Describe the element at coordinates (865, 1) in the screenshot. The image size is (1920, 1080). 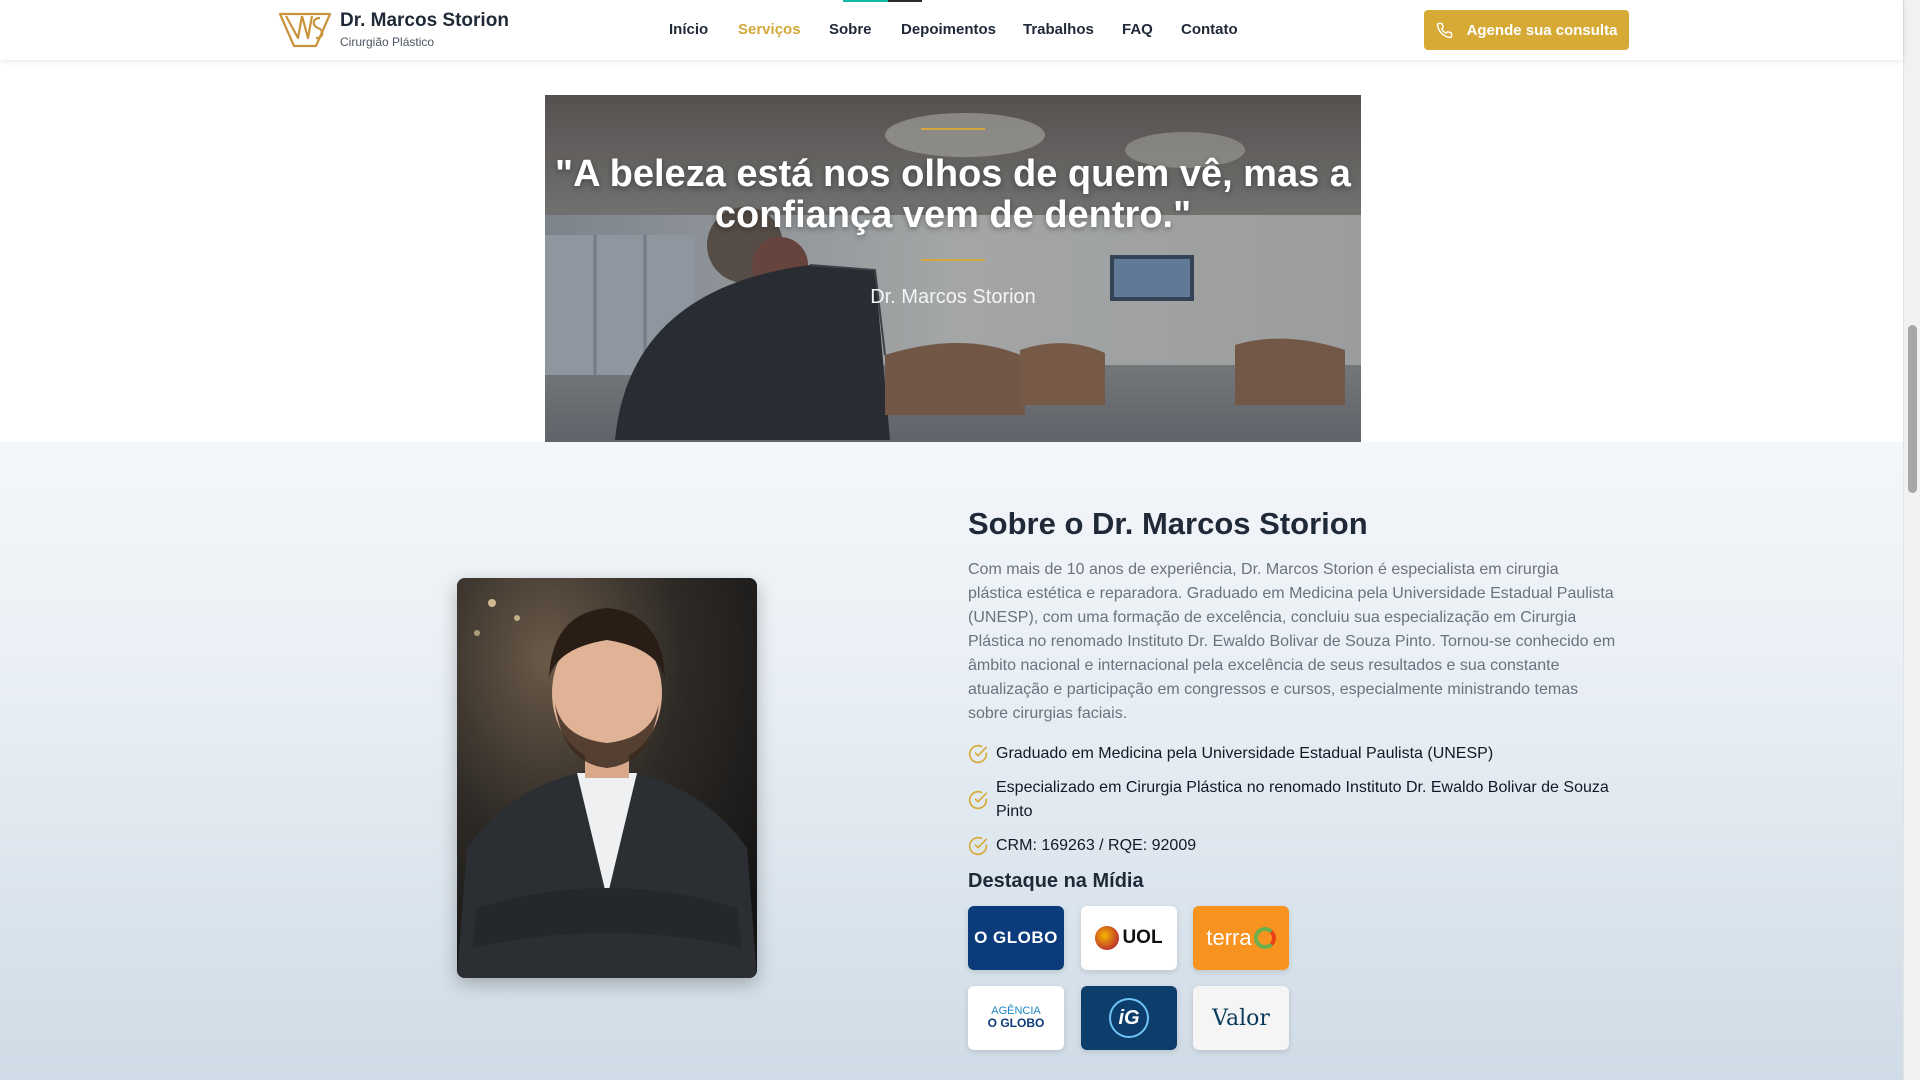
I see `nav-scroll-indicator-accent` at that location.